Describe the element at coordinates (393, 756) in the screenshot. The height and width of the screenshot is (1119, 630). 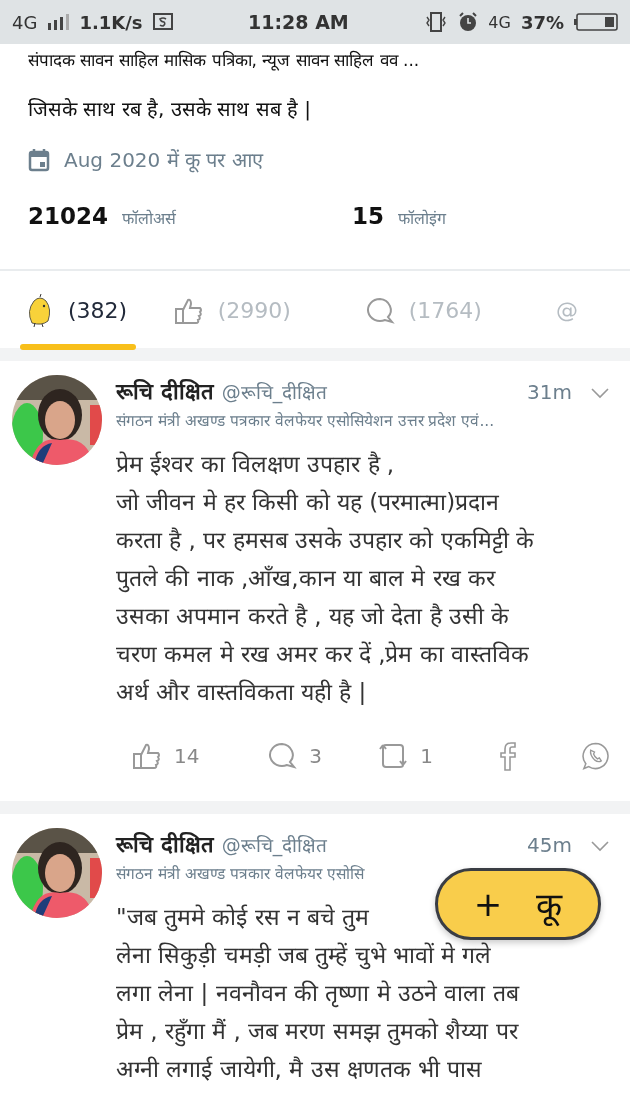
I see `repost-icon` at that location.